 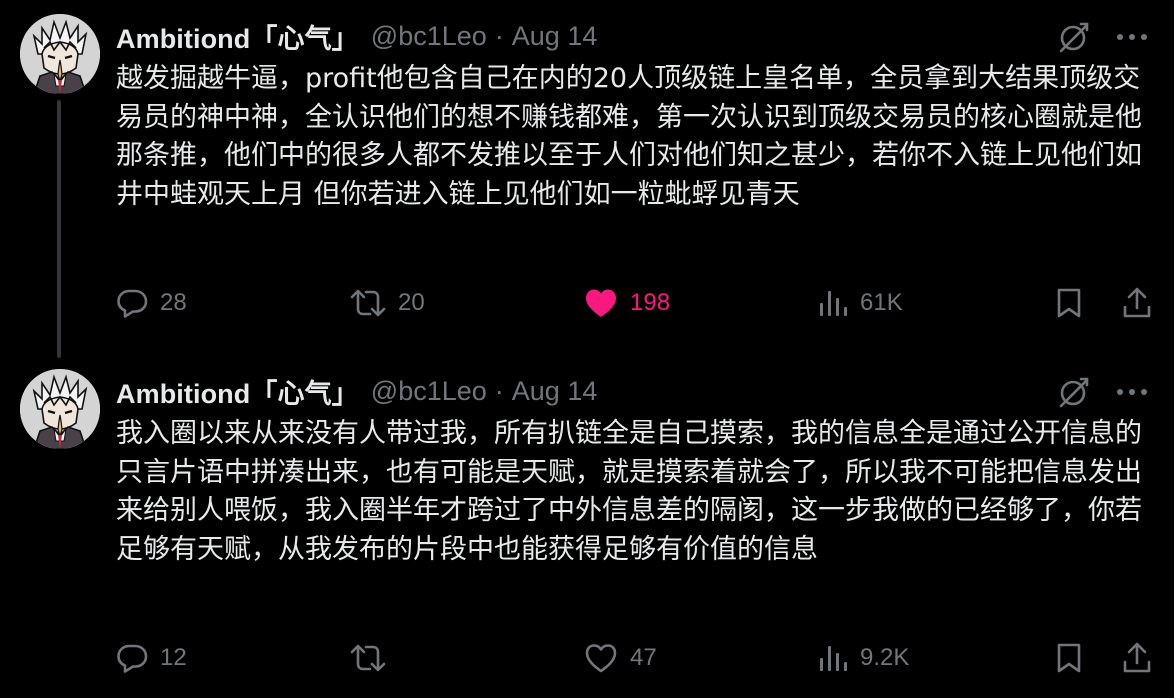 What do you see at coordinates (620, 658) in the screenshot?
I see `like-button: 47` at bounding box center [620, 658].